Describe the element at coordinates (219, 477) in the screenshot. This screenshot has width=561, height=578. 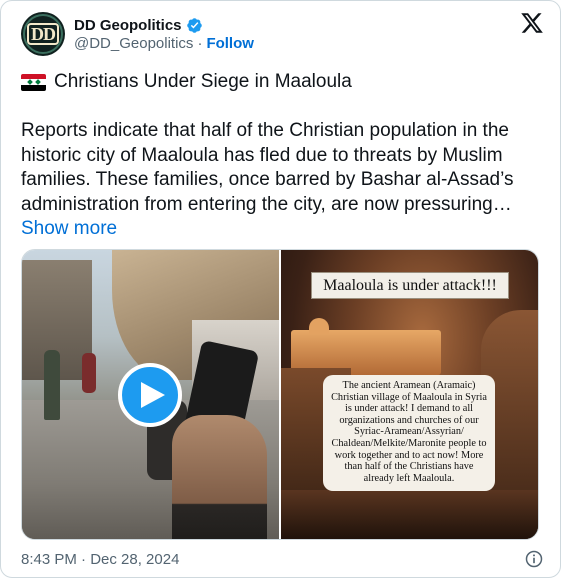
I see `hand` at that location.